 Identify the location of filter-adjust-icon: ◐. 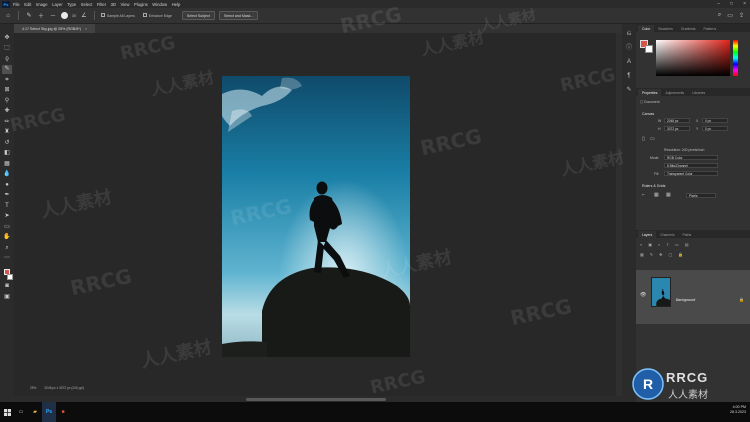
(659, 245).